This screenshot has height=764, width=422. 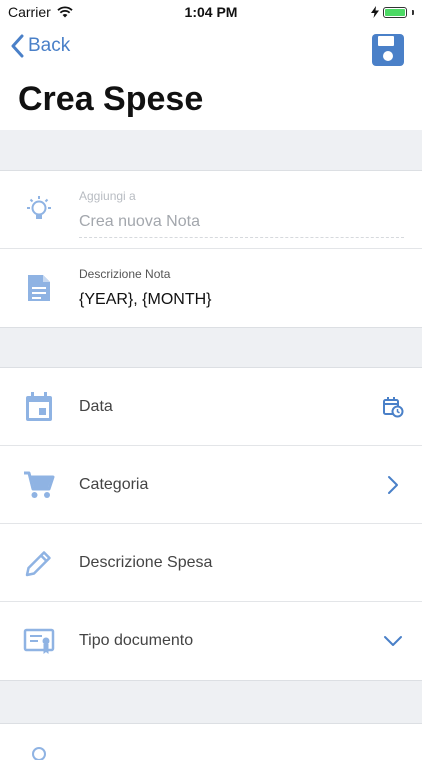 I want to click on chevron-right-icon, so click(x=393, y=485).